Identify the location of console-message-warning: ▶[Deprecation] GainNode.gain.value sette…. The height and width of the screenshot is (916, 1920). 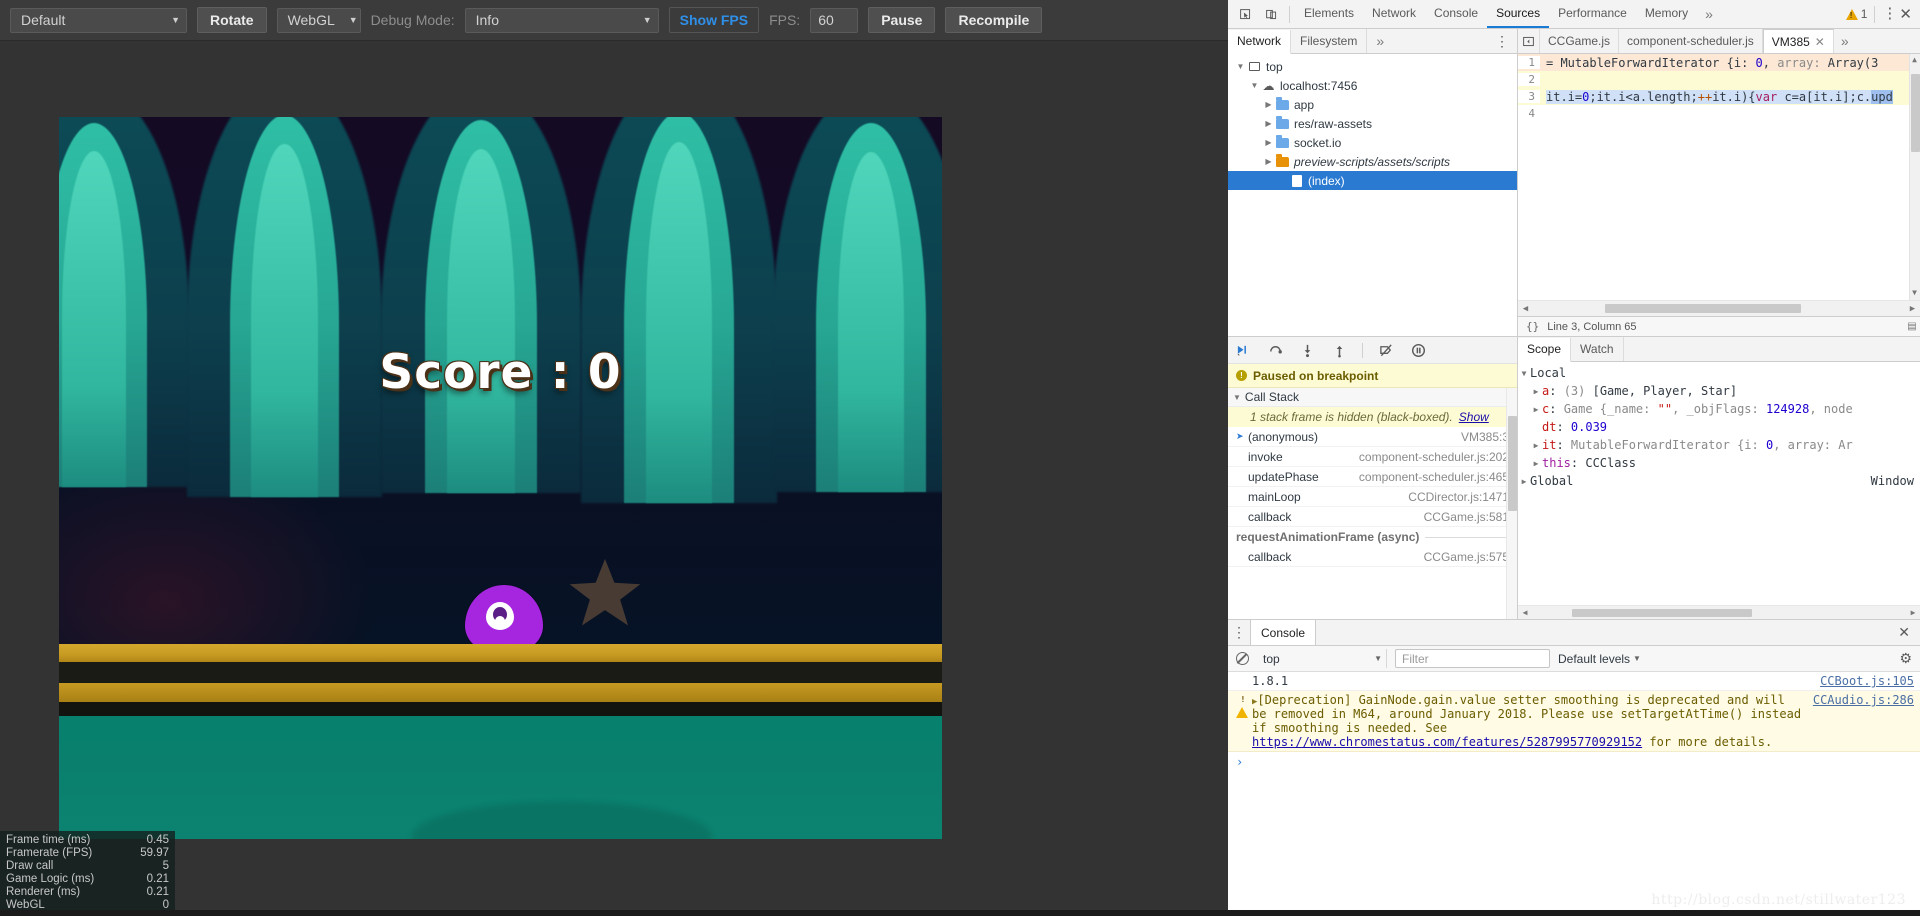
(1574, 721).